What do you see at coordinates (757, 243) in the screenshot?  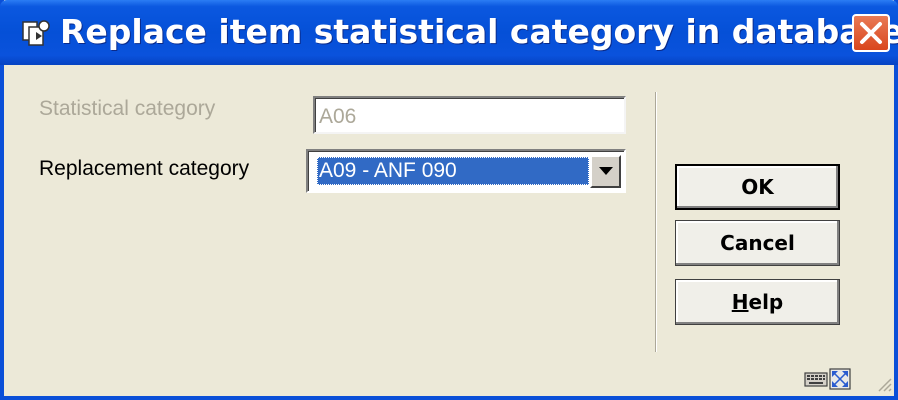 I see `cancel-button: Cancel` at bounding box center [757, 243].